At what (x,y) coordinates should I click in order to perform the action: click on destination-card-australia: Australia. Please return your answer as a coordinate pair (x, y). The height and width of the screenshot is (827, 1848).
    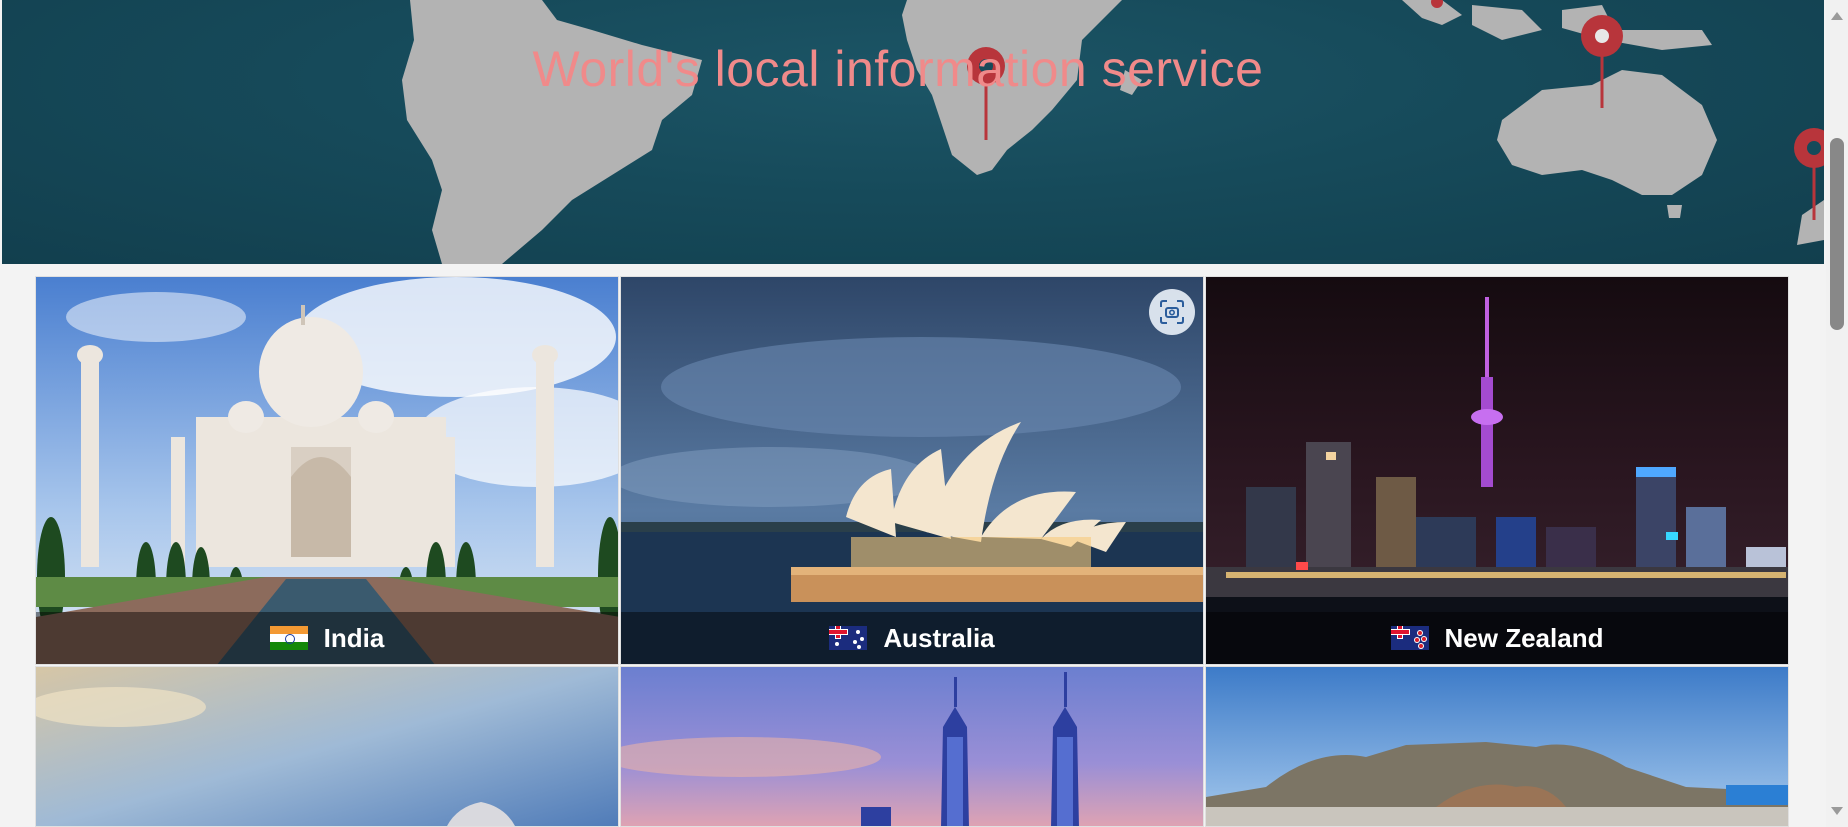
    Looking at the image, I should click on (912, 470).